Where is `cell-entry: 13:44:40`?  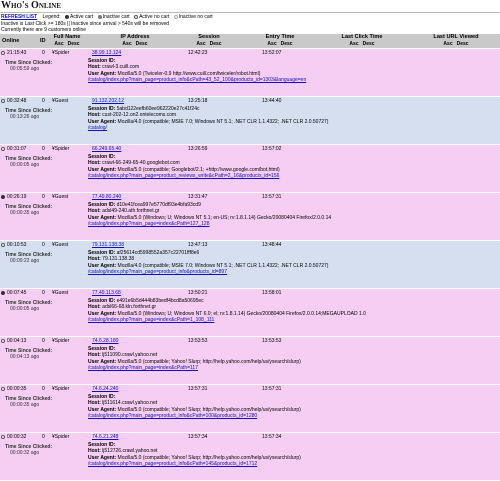 cell-entry: 13:44:40 is located at coordinates (272, 101).